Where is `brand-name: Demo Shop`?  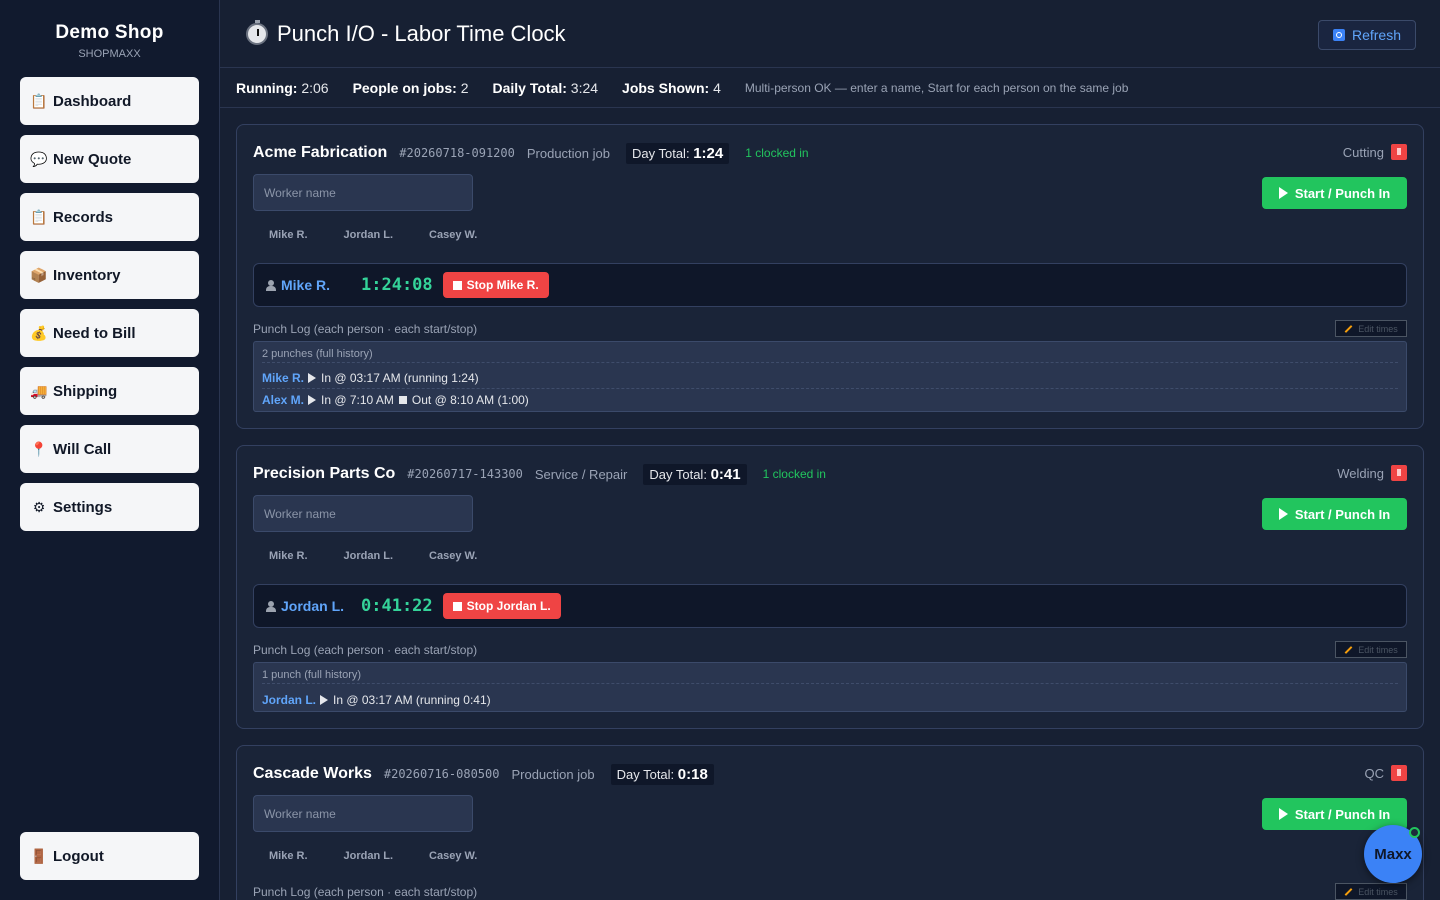 brand-name: Demo Shop is located at coordinates (109, 32).